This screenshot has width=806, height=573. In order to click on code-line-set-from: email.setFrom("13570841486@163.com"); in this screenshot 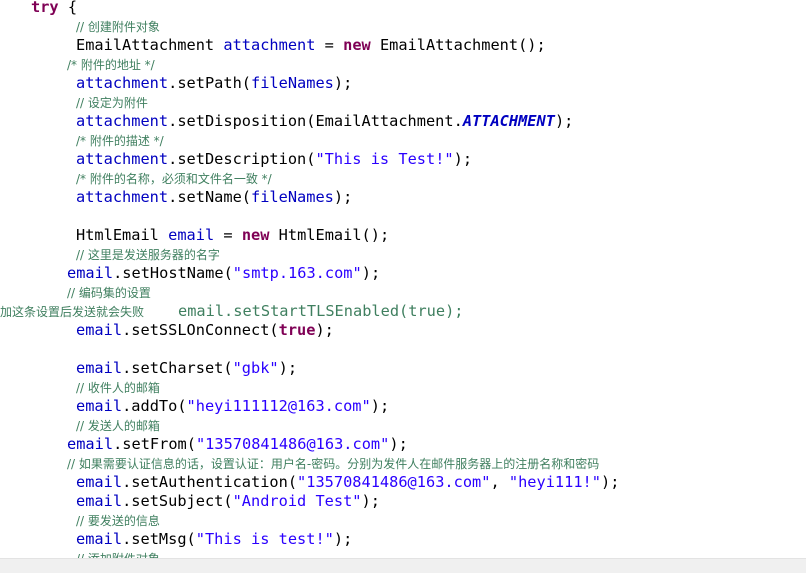, I will do `click(237, 444)`.